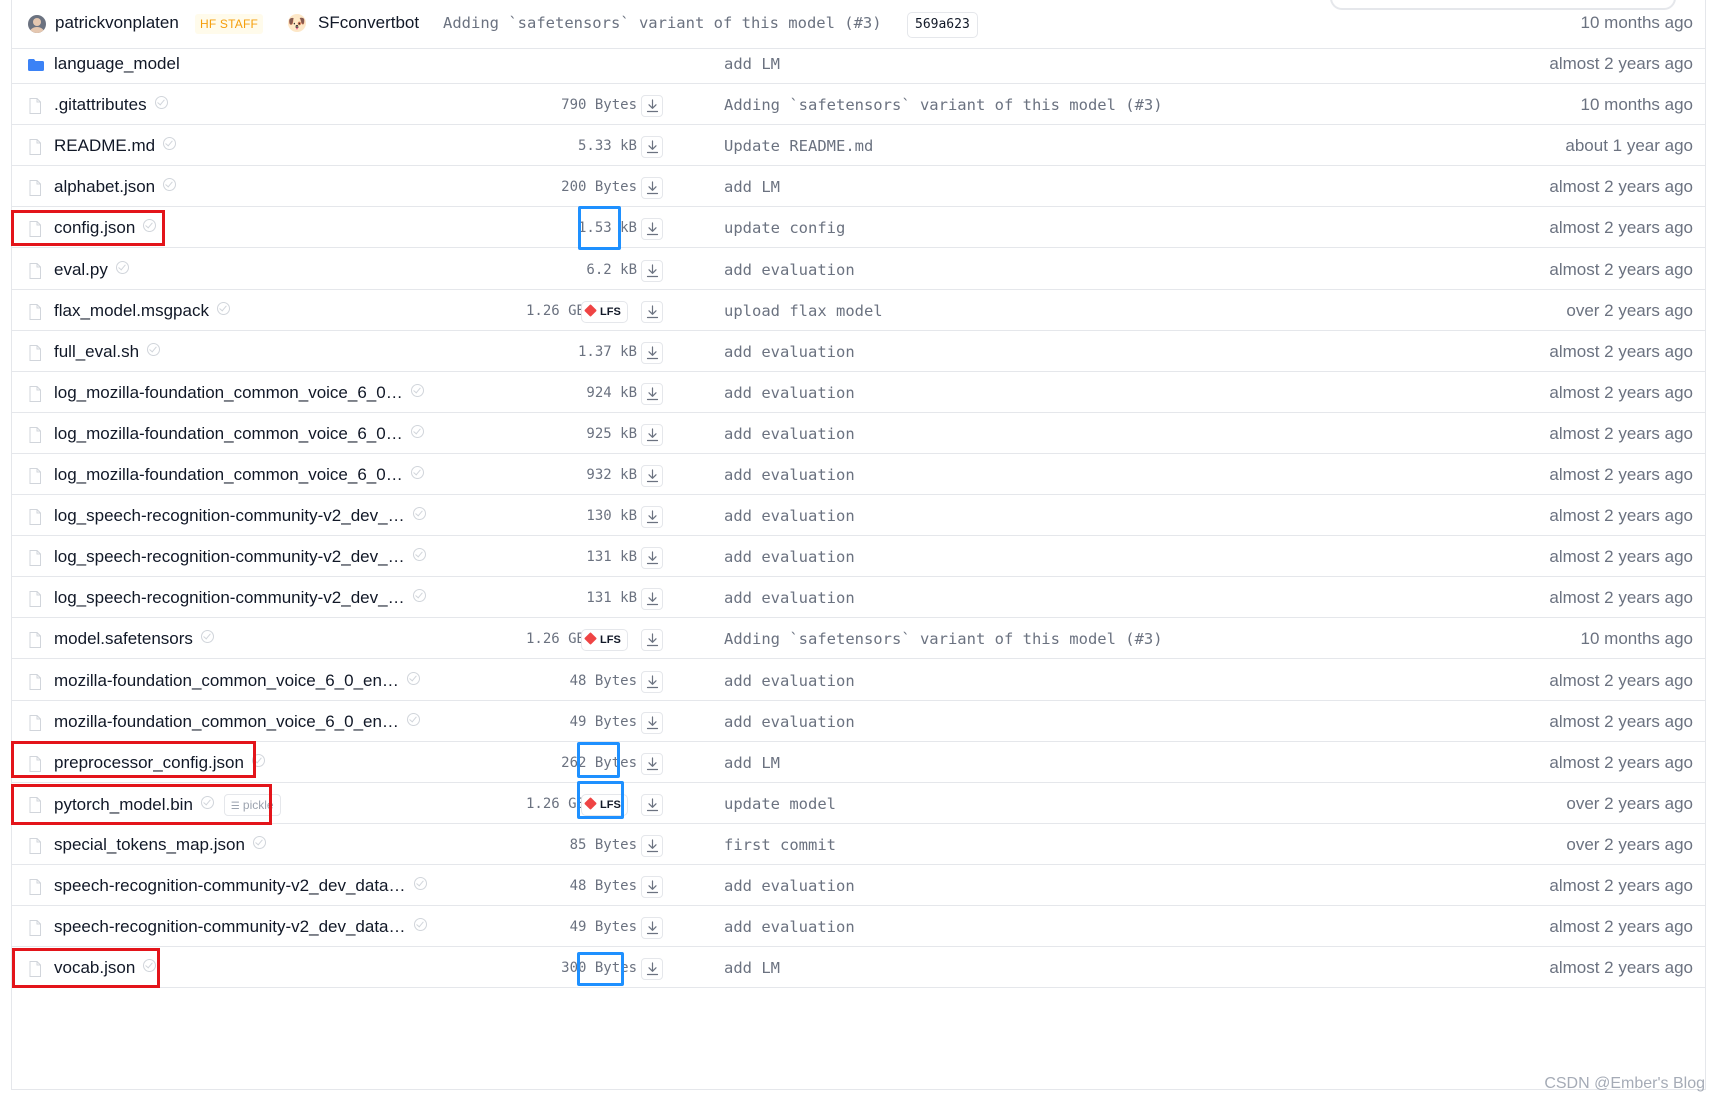 This screenshot has width=1715, height=1097. What do you see at coordinates (115, 146) in the screenshot?
I see `file-name-link: README.md` at bounding box center [115, 146].